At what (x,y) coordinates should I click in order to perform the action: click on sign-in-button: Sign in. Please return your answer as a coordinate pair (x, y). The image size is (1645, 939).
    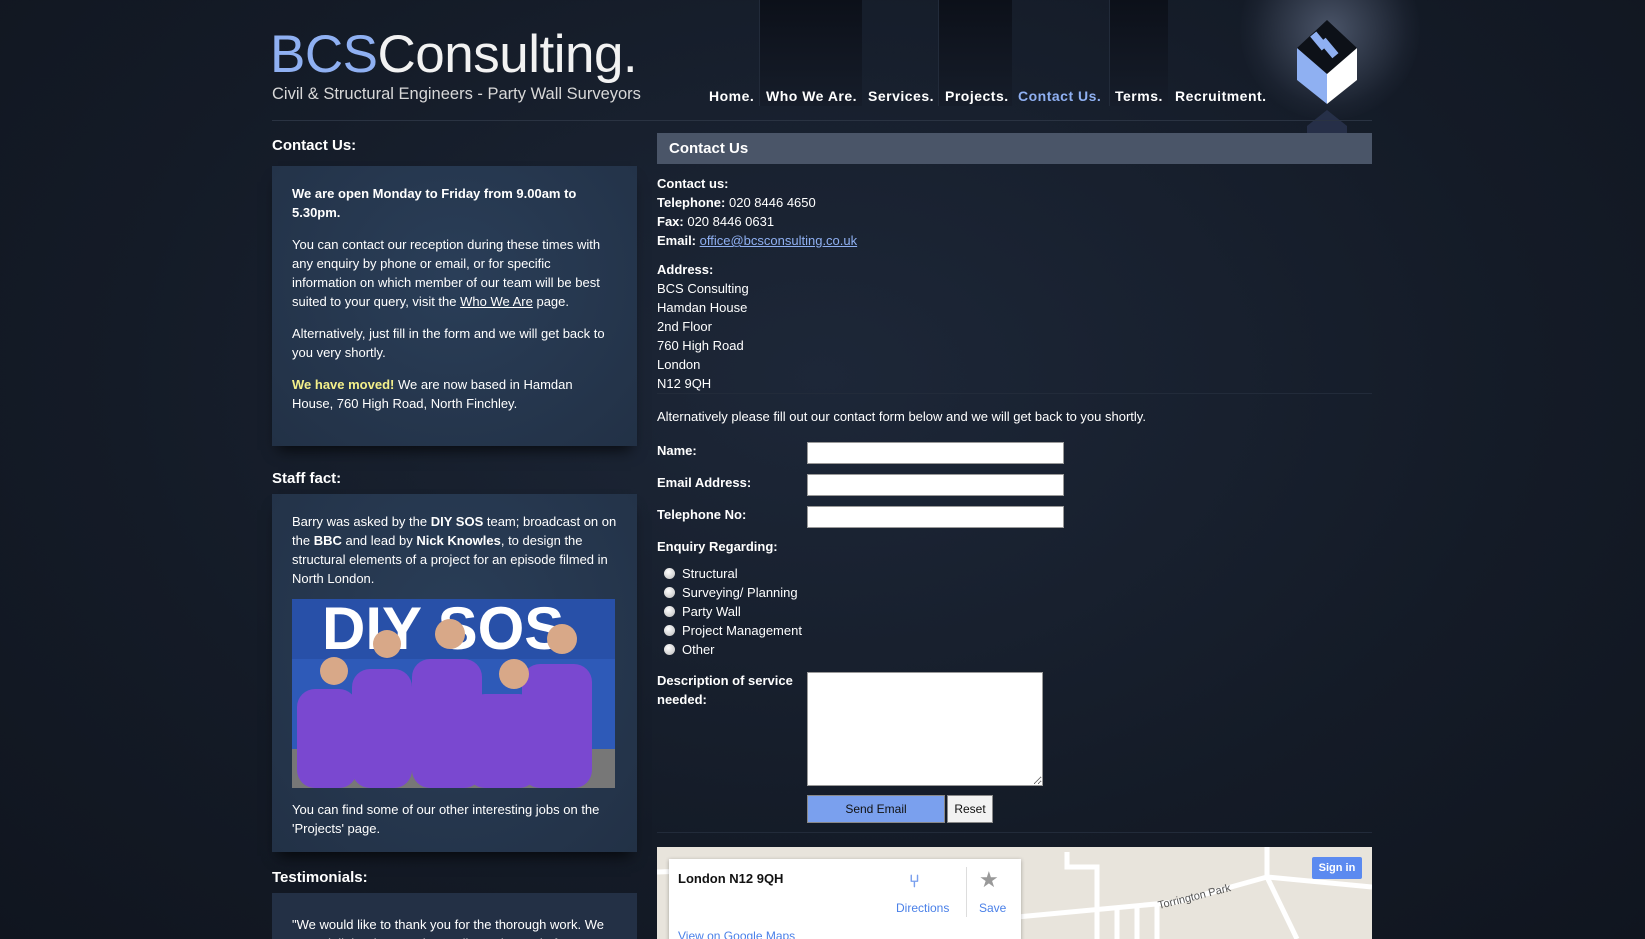
    Looking at the image, I should click on (1337, 868).